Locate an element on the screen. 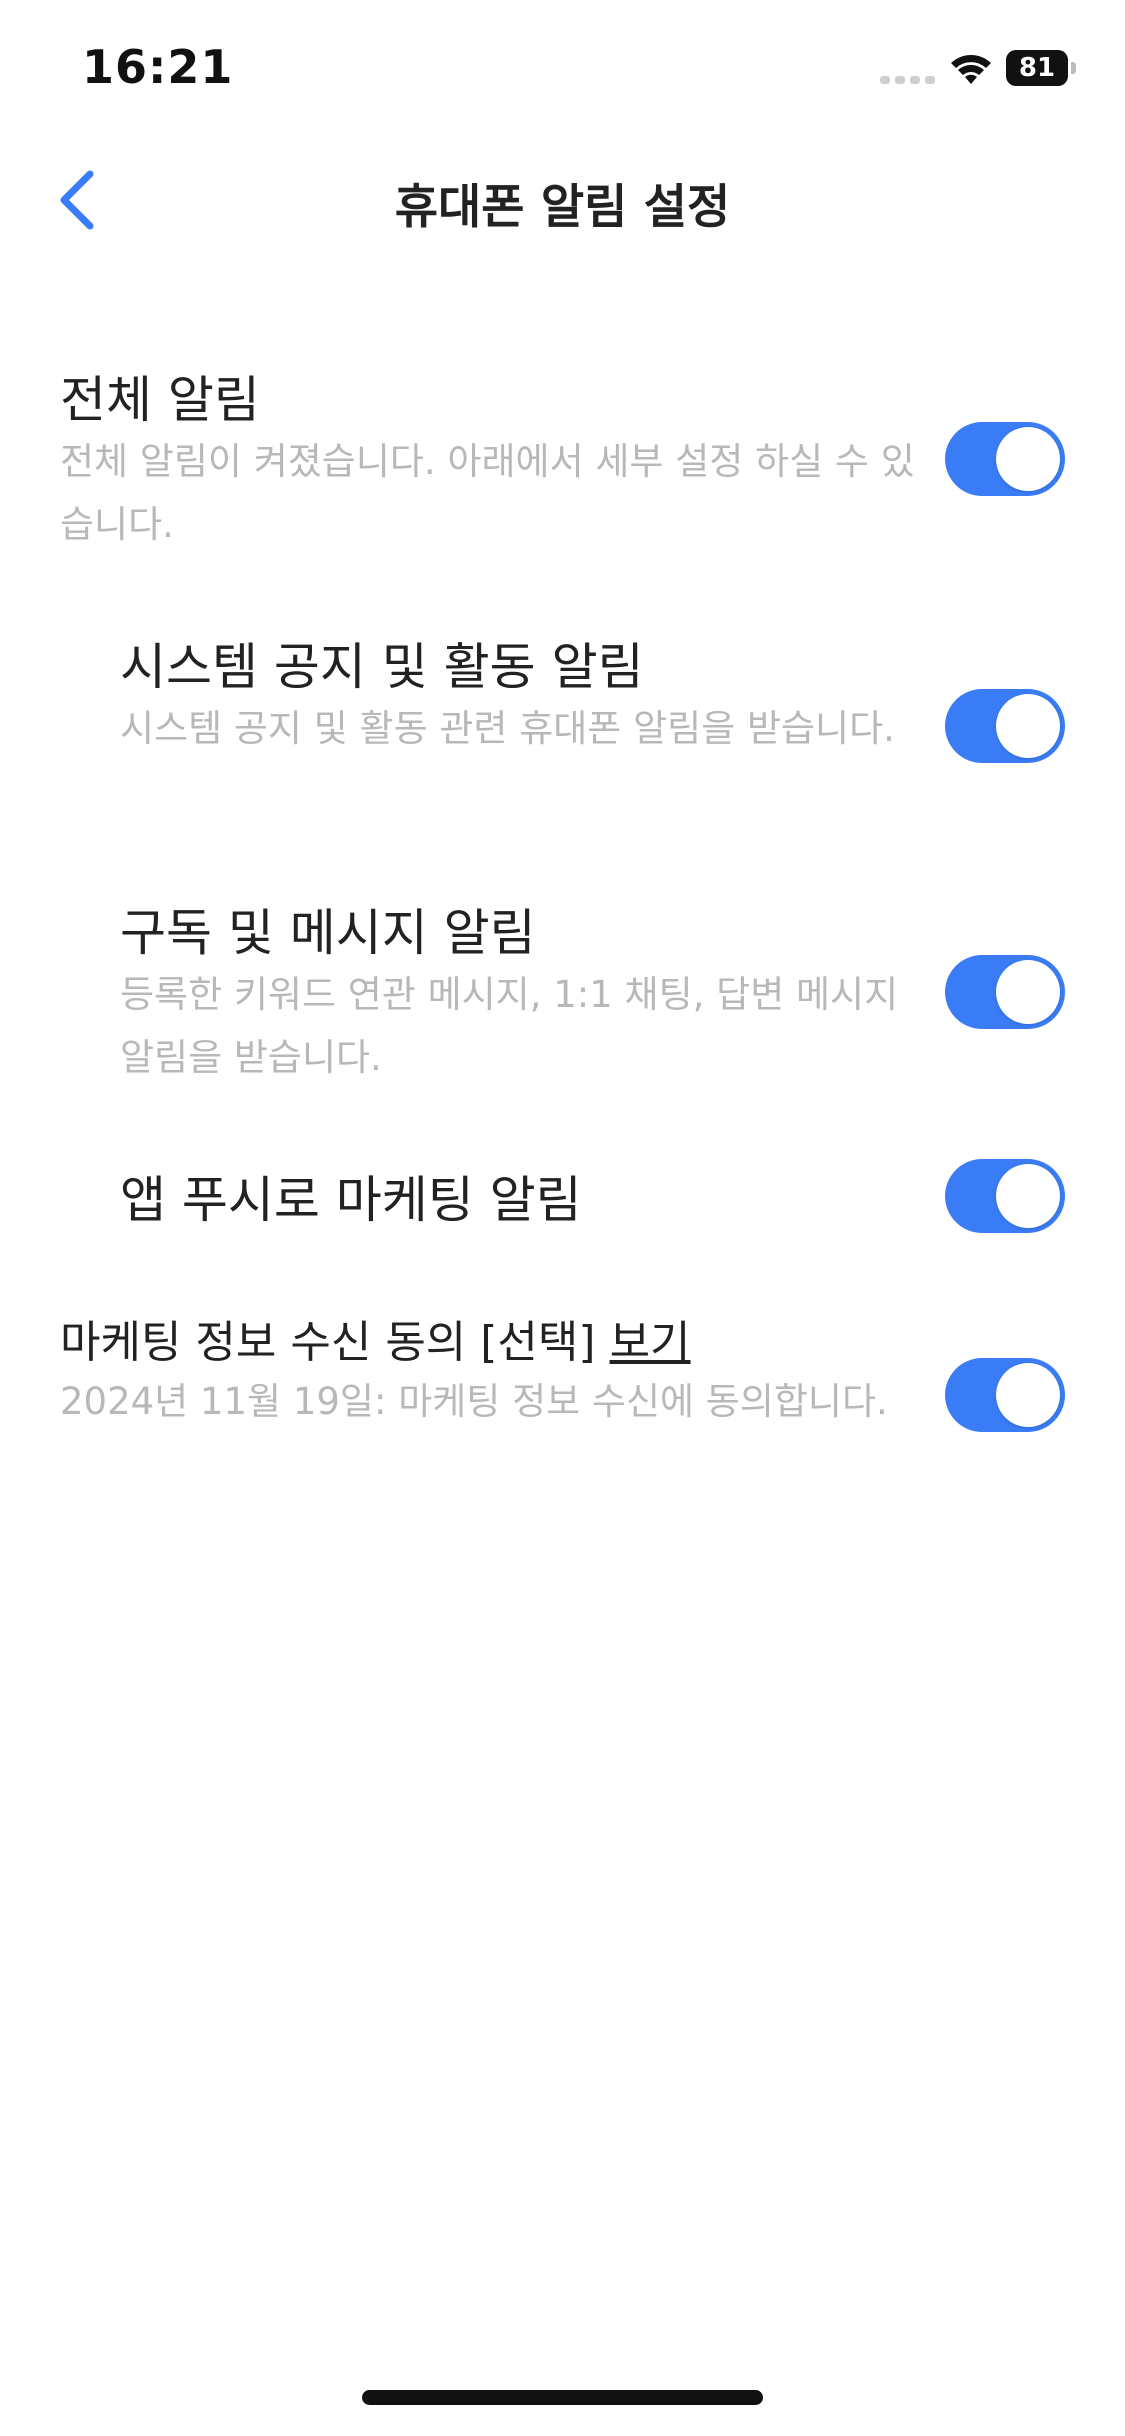 The width and height of the screenshot is (1125, 2436). status-time: 16:21 is located at coordinates (158, 67).